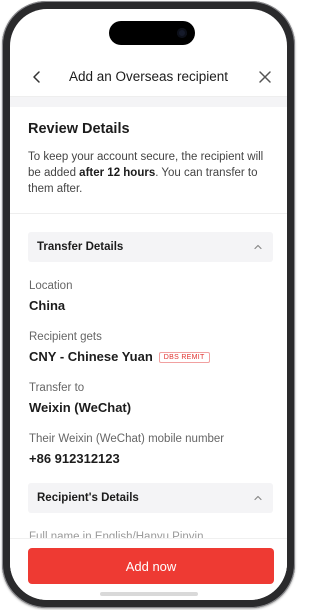 This screenshot has width=320, height=610. What do you see at coordinates (65, 337) in the screenshot?
I see `recipient-gets-label: Recipient gets` at bounding box center [65, 337].